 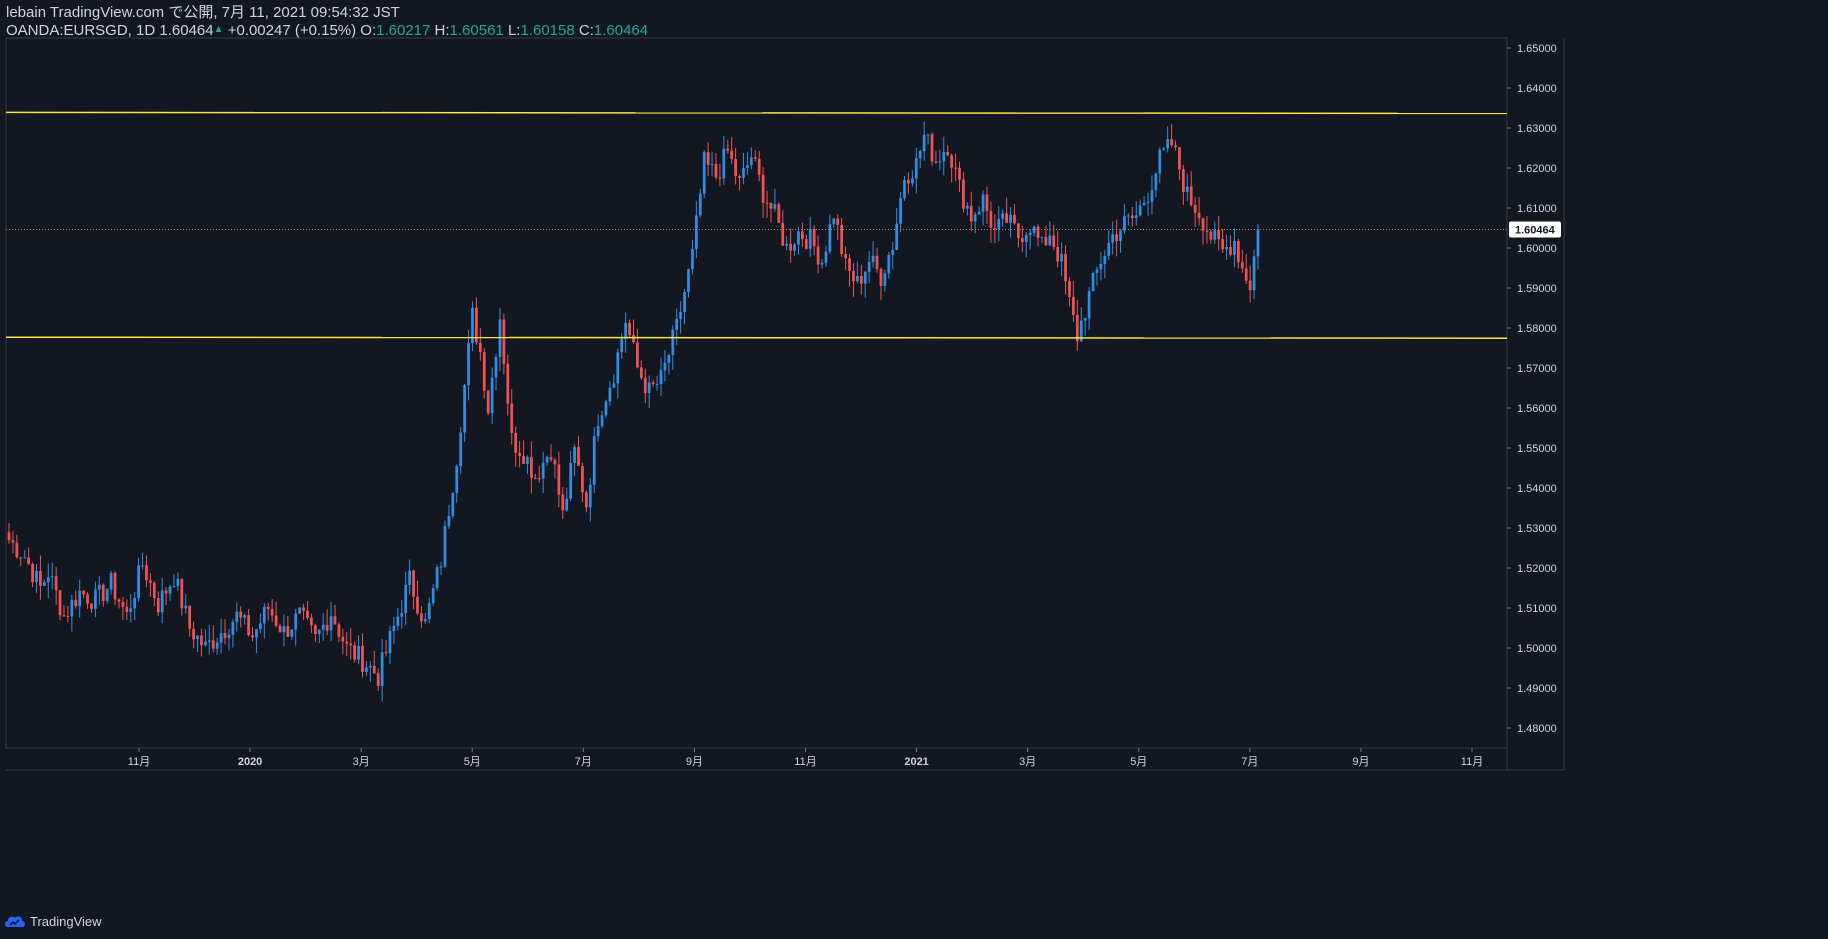 I want to click on price-tick-label: 1.56000, so click(x=1537, y=409).